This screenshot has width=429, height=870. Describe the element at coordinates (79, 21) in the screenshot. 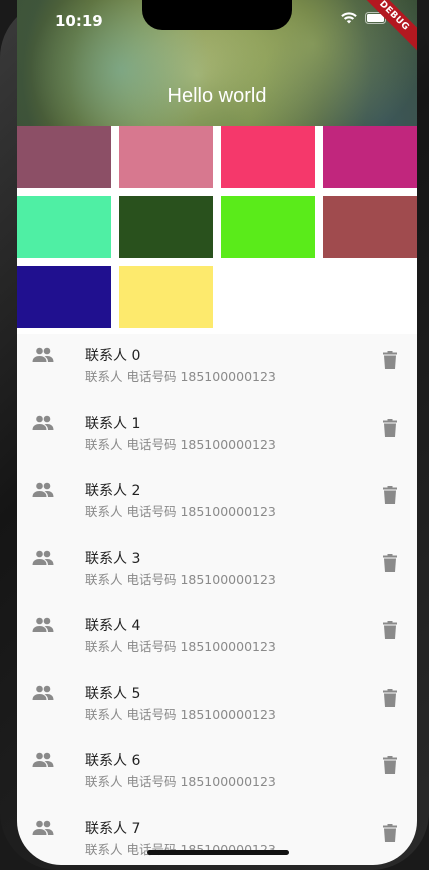

I see `status-time: 10:19` at that location.